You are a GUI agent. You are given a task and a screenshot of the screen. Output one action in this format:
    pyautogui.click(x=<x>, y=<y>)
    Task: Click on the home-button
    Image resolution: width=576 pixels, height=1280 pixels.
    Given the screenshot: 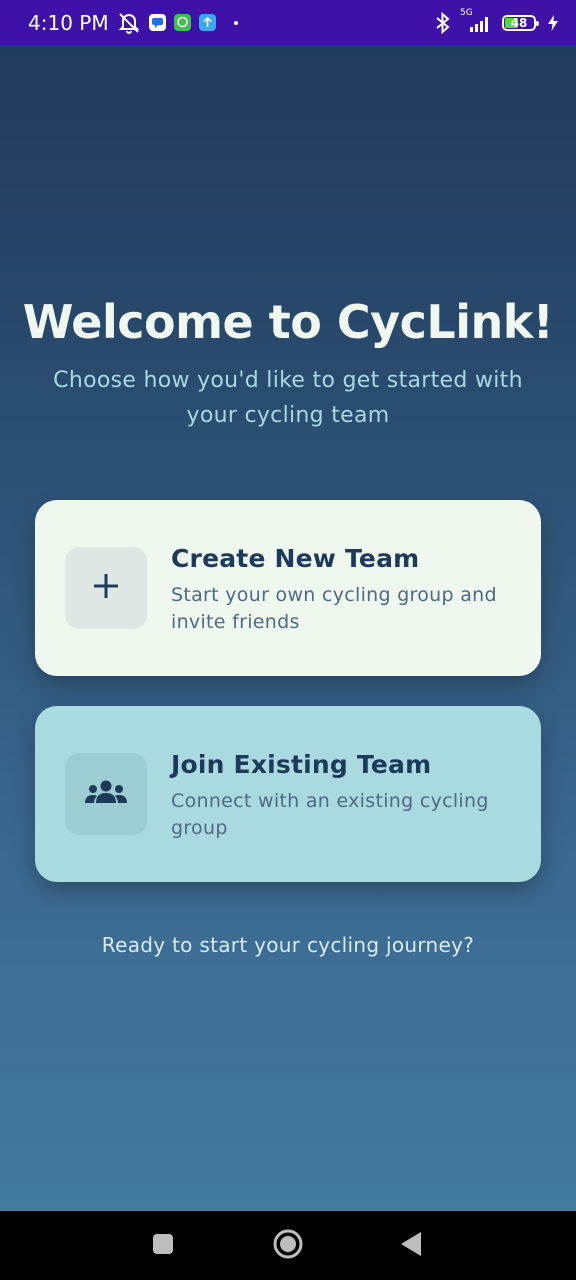 What is the action you would take?
    pyautogui.click(x=288, y=1246)
    